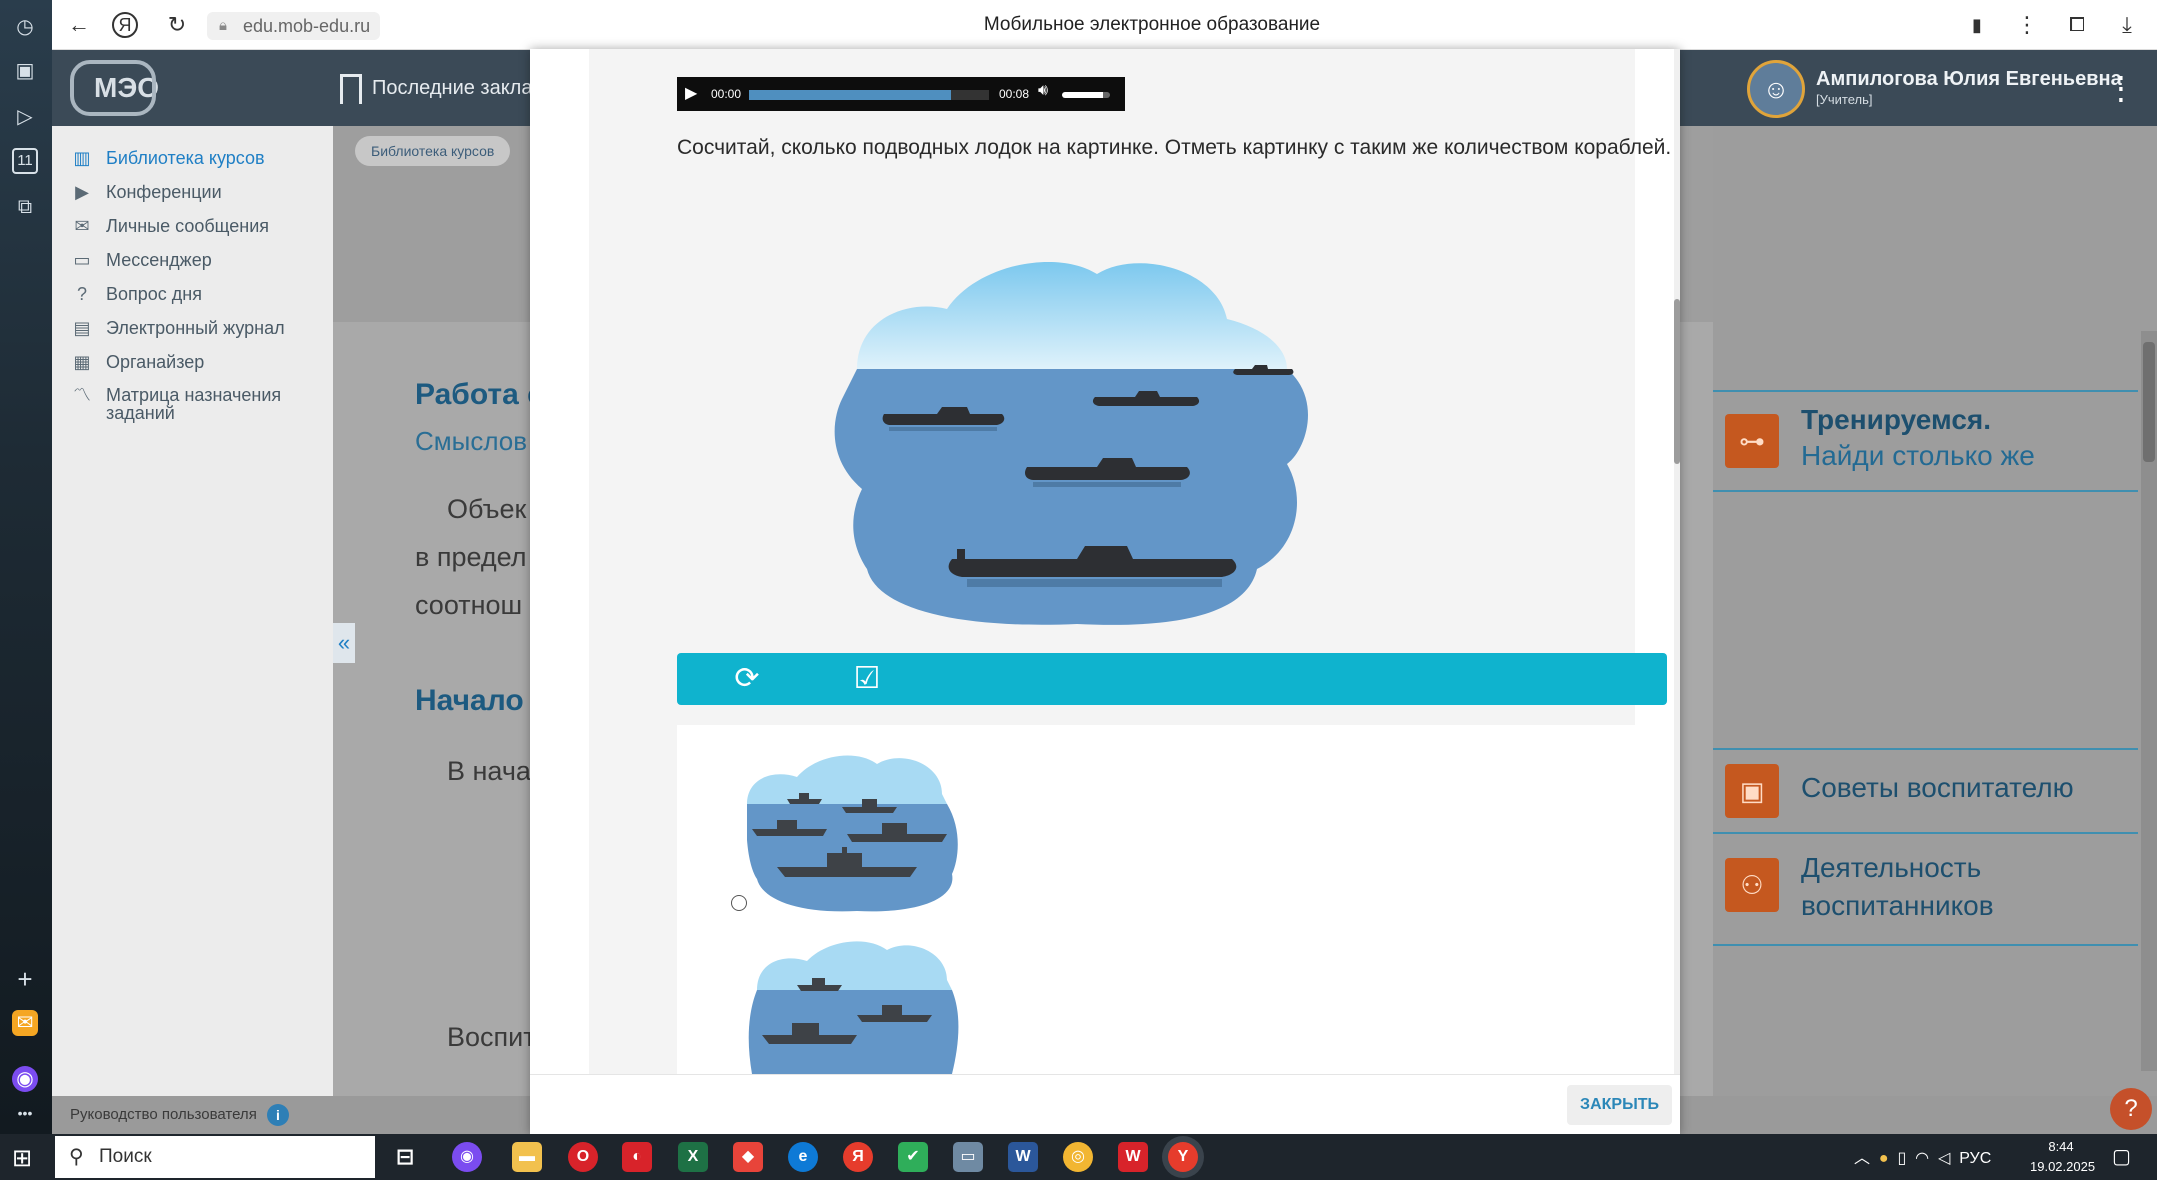 This screenshot has width=2157, height=1180. What do you see at coordinates (1043, 91) in the screenshot?
I see `volume-icon: 🔊︎` at bounding box center [1043, 91].